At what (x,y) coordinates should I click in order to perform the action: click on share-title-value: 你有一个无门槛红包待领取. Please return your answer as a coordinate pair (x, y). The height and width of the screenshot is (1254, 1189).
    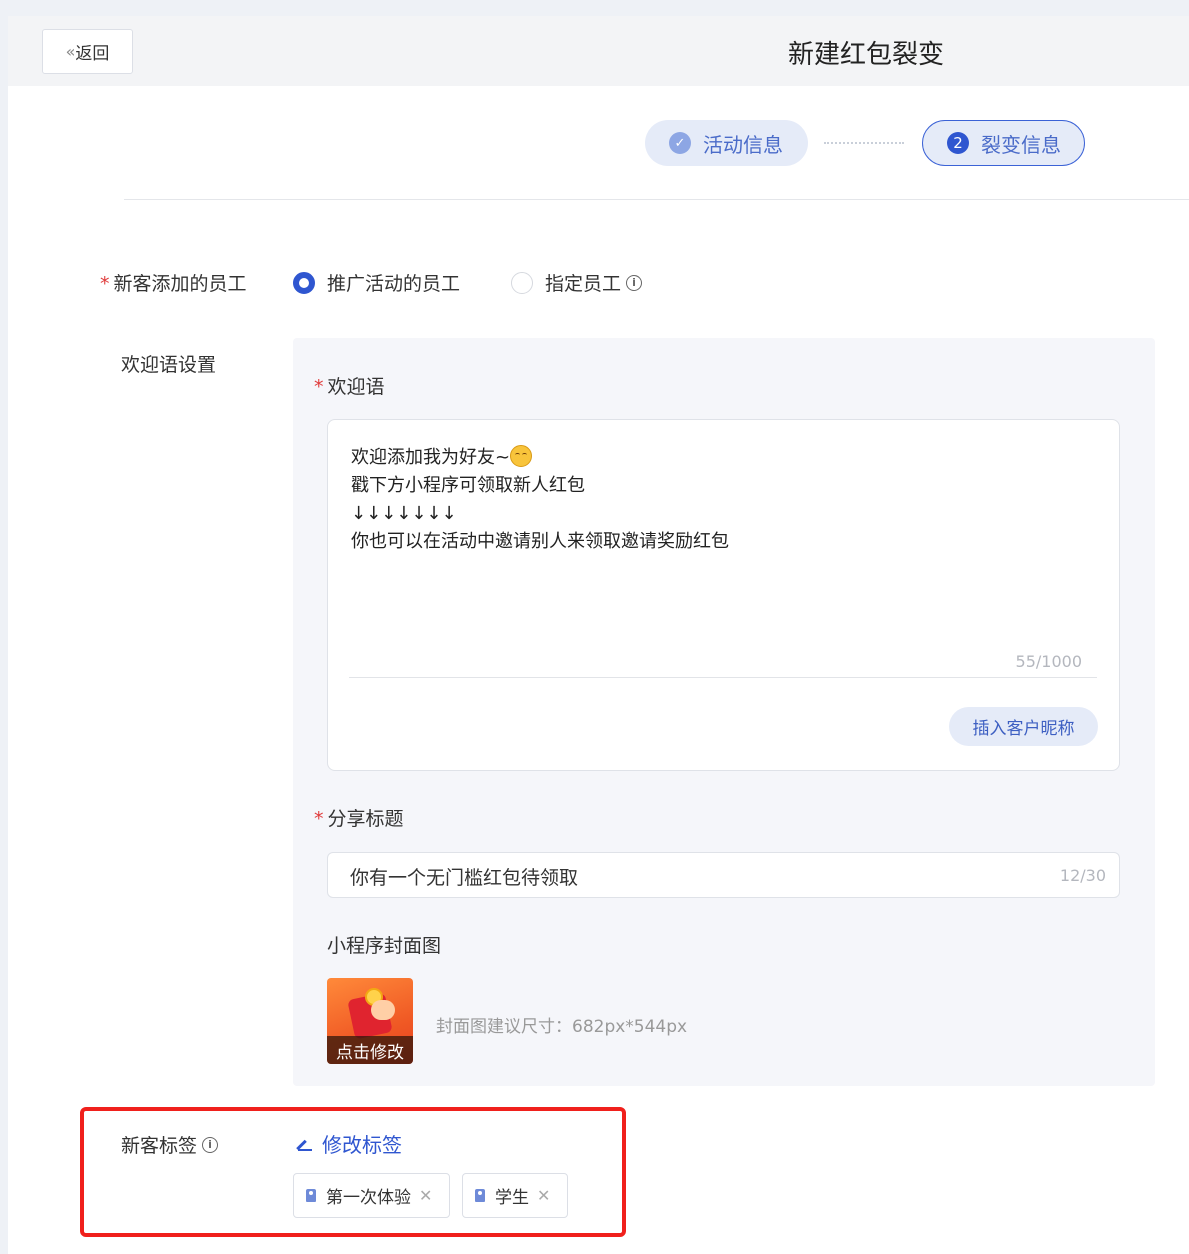
    Looking at the image, I should click on (464, 878).